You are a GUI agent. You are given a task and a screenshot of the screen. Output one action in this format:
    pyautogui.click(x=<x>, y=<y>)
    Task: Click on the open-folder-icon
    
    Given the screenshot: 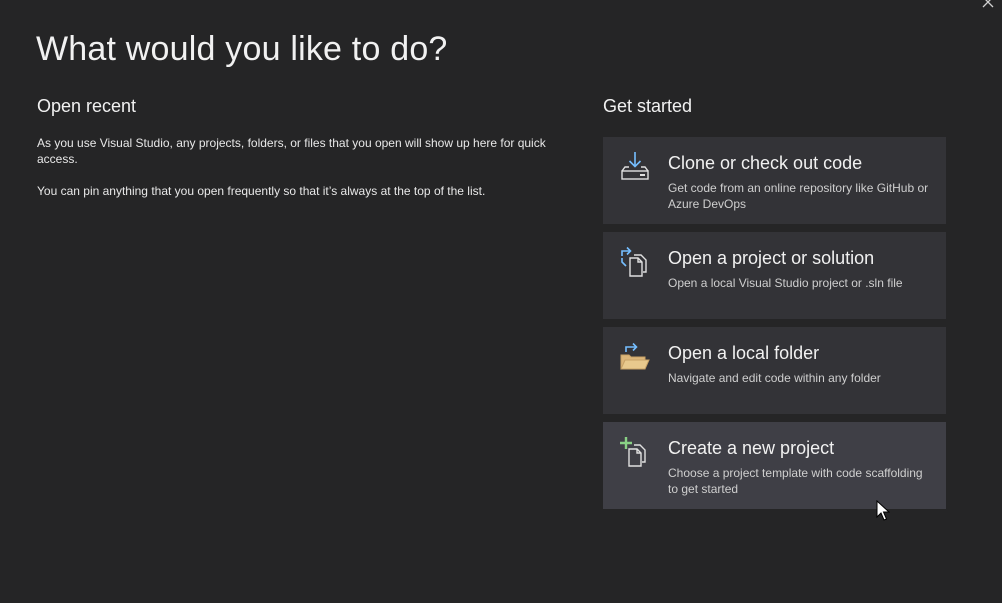 What is the action you would take?
    pyautogui.click(x=635, y=357)
    